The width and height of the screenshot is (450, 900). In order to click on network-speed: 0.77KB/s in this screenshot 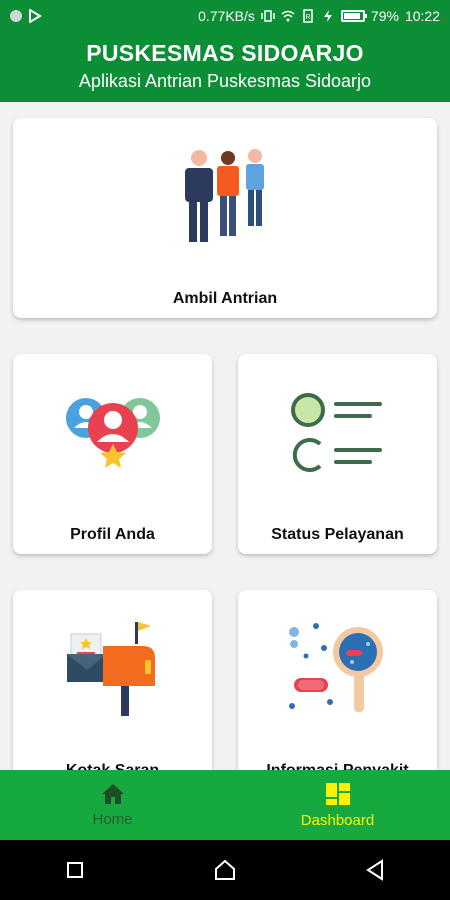, I will do `click(226, 16)`.